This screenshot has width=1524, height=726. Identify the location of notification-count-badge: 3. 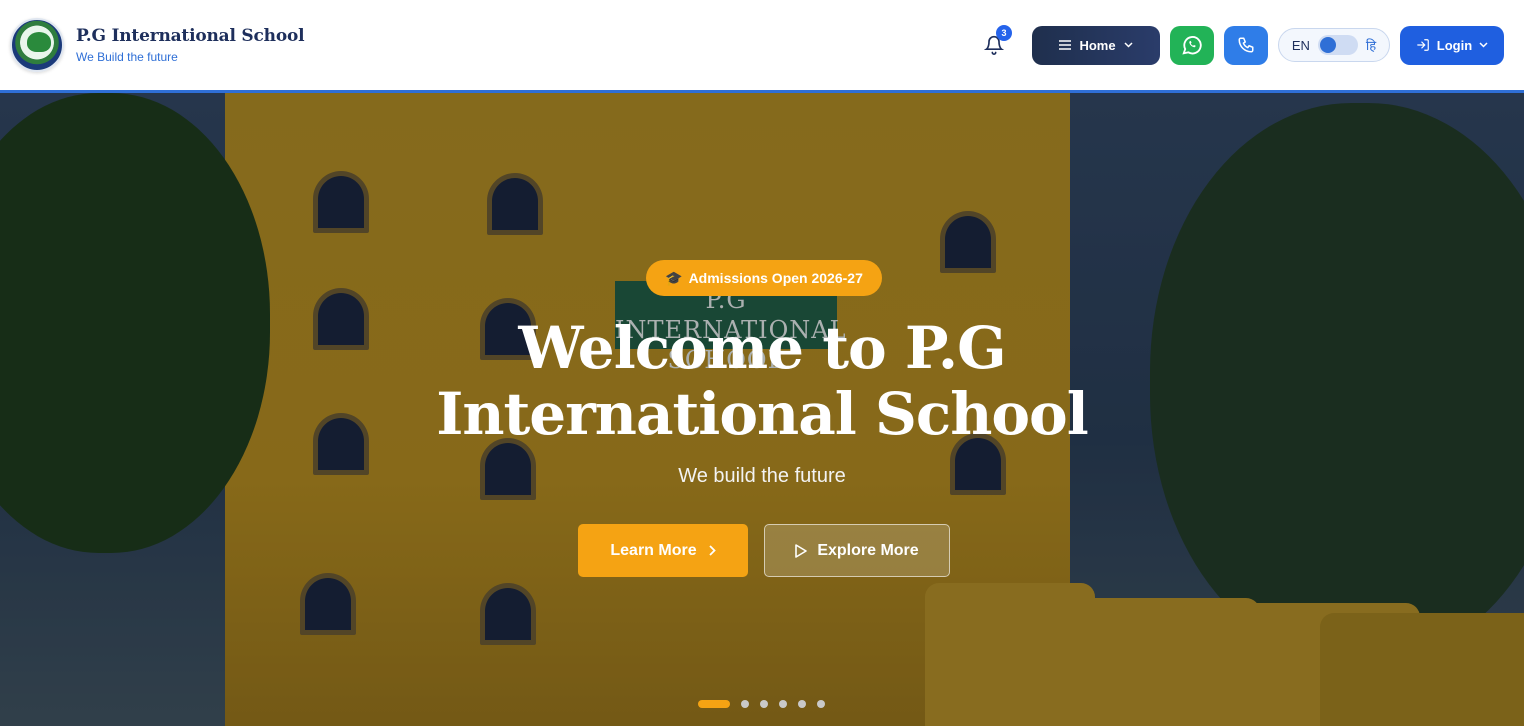
(1004, 33).